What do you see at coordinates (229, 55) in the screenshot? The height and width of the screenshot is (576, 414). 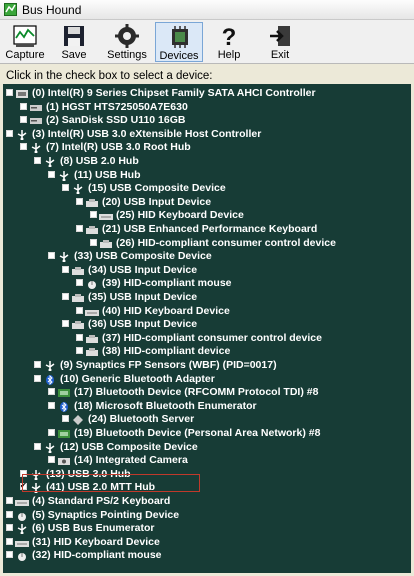 I see `help-button-label: Help` at bounding box center [229, 55].